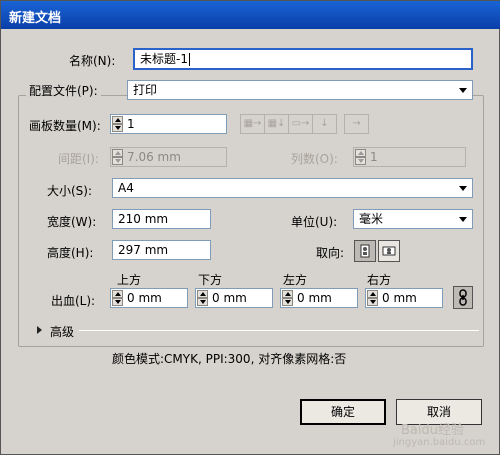 This screenshot has height=455, width=500. I want to click on advanced-toggle: 高级, so click(62, 331).